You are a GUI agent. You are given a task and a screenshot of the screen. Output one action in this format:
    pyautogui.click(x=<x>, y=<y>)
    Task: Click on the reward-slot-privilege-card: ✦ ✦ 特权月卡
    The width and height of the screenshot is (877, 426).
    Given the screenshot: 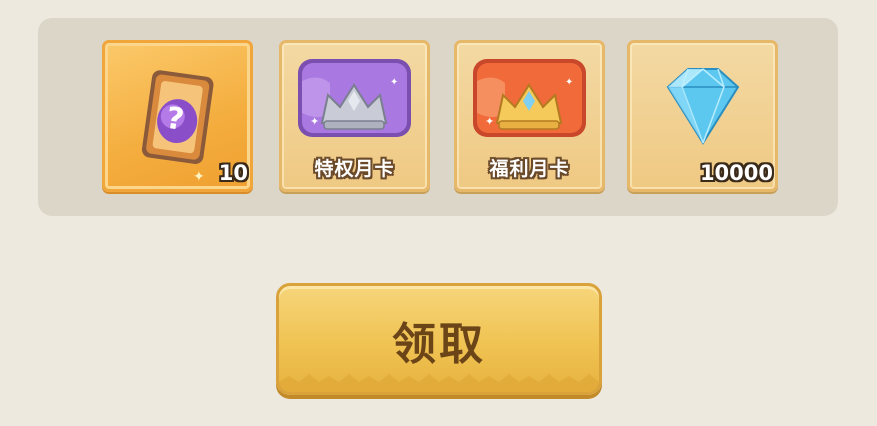 What is the action you would take?
    pyautogui.click(x=354, y=116)
    